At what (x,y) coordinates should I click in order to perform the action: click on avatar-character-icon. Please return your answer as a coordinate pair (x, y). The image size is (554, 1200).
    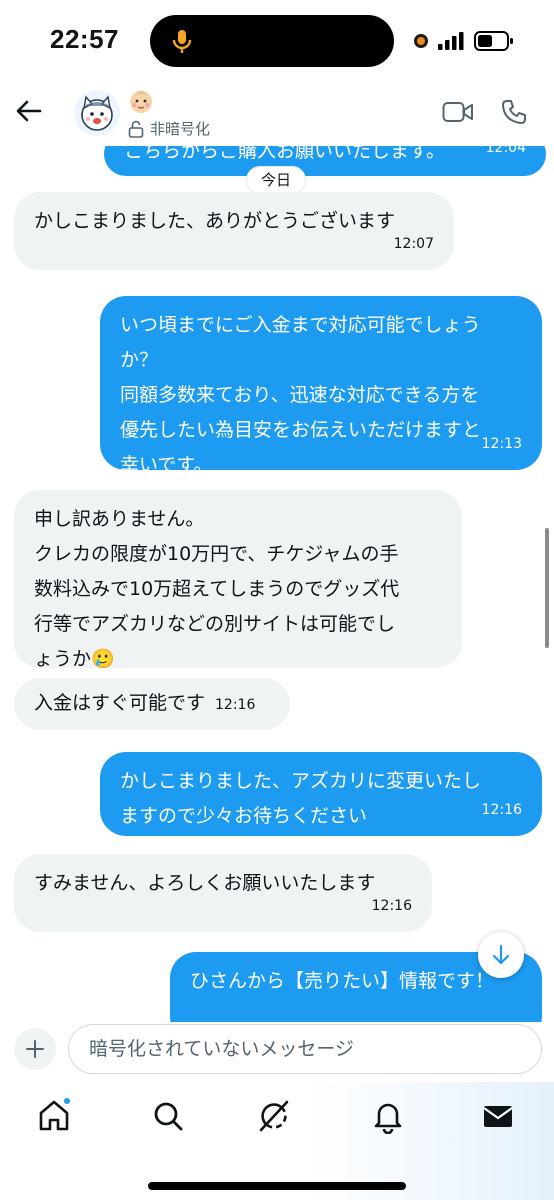
    Looking at the image, I should click on (97, 113).